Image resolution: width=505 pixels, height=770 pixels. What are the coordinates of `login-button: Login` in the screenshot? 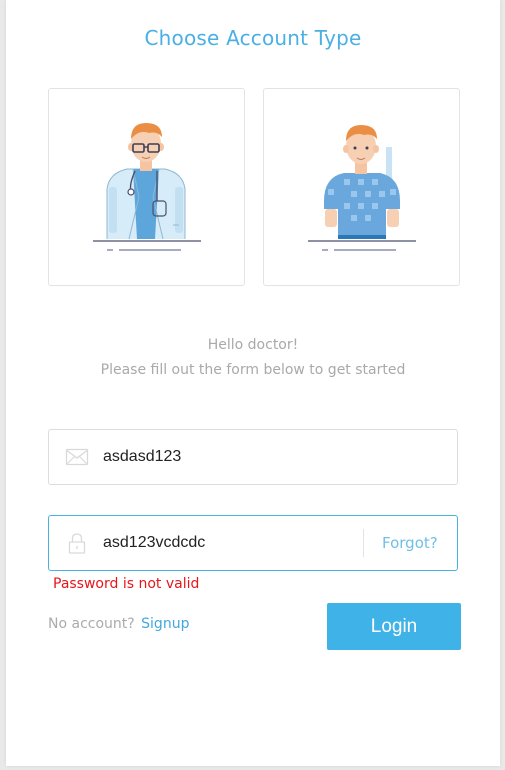 It's located at (394, 626).